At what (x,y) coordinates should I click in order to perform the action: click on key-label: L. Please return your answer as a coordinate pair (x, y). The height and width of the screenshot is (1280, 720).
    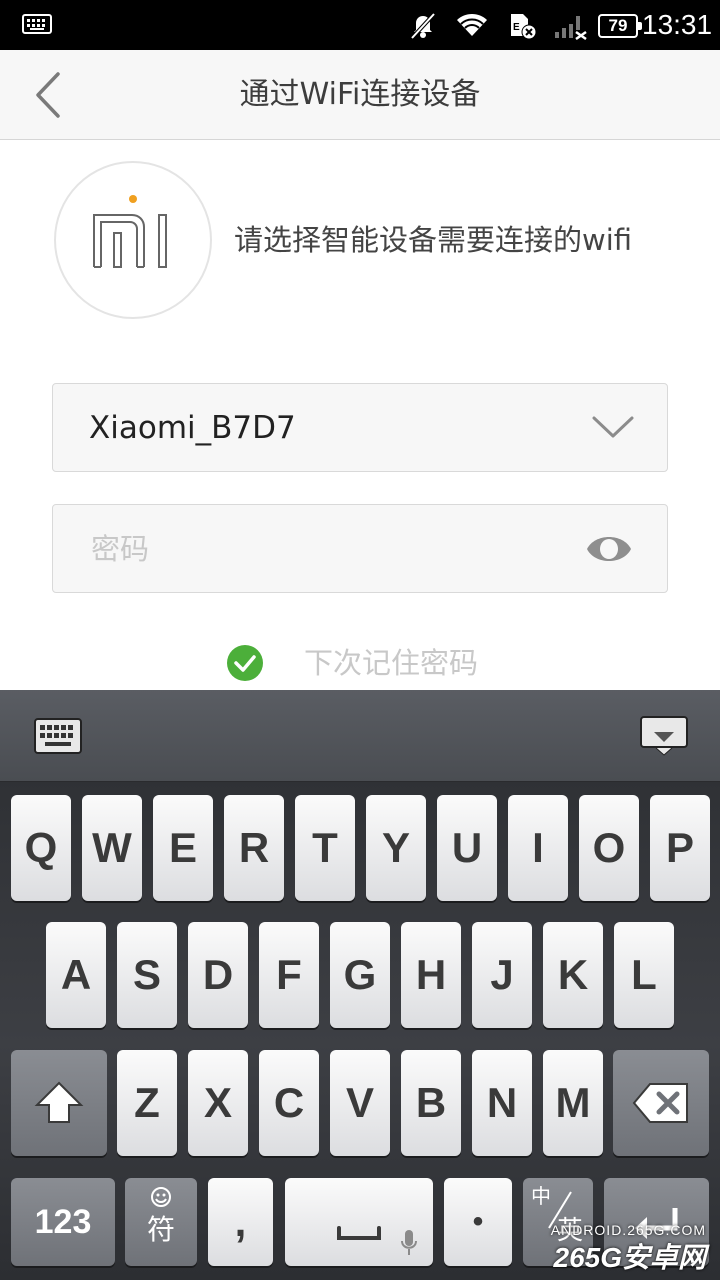
    Looking at the image, I should click on (644, 974).